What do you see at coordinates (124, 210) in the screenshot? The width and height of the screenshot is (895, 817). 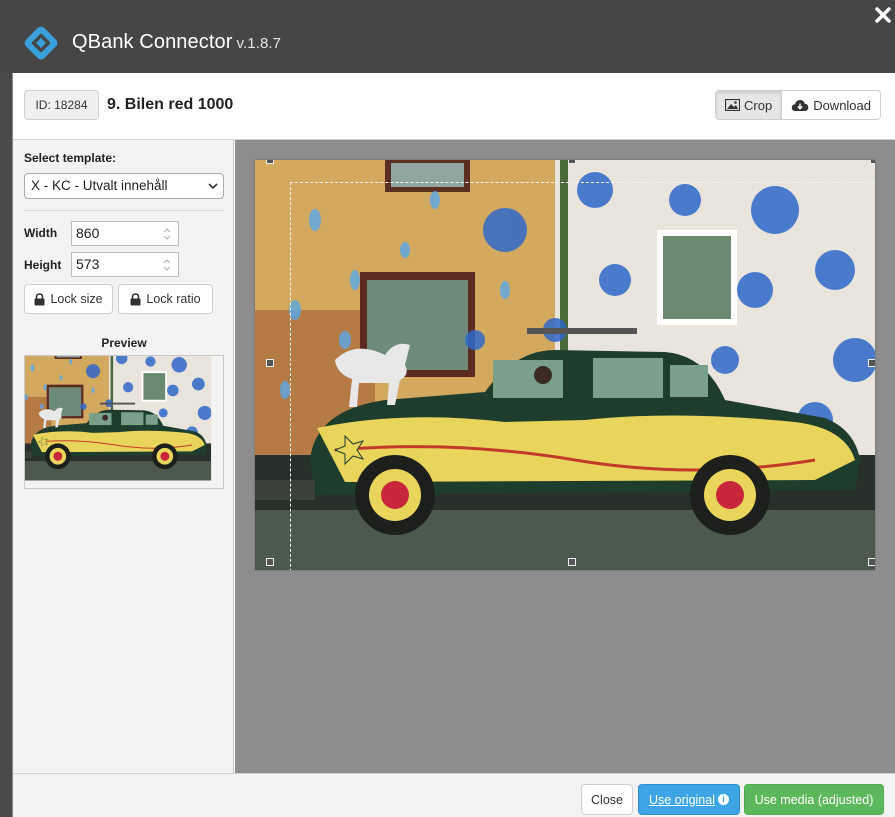 I see `divider` at bounding box center [124, 210].